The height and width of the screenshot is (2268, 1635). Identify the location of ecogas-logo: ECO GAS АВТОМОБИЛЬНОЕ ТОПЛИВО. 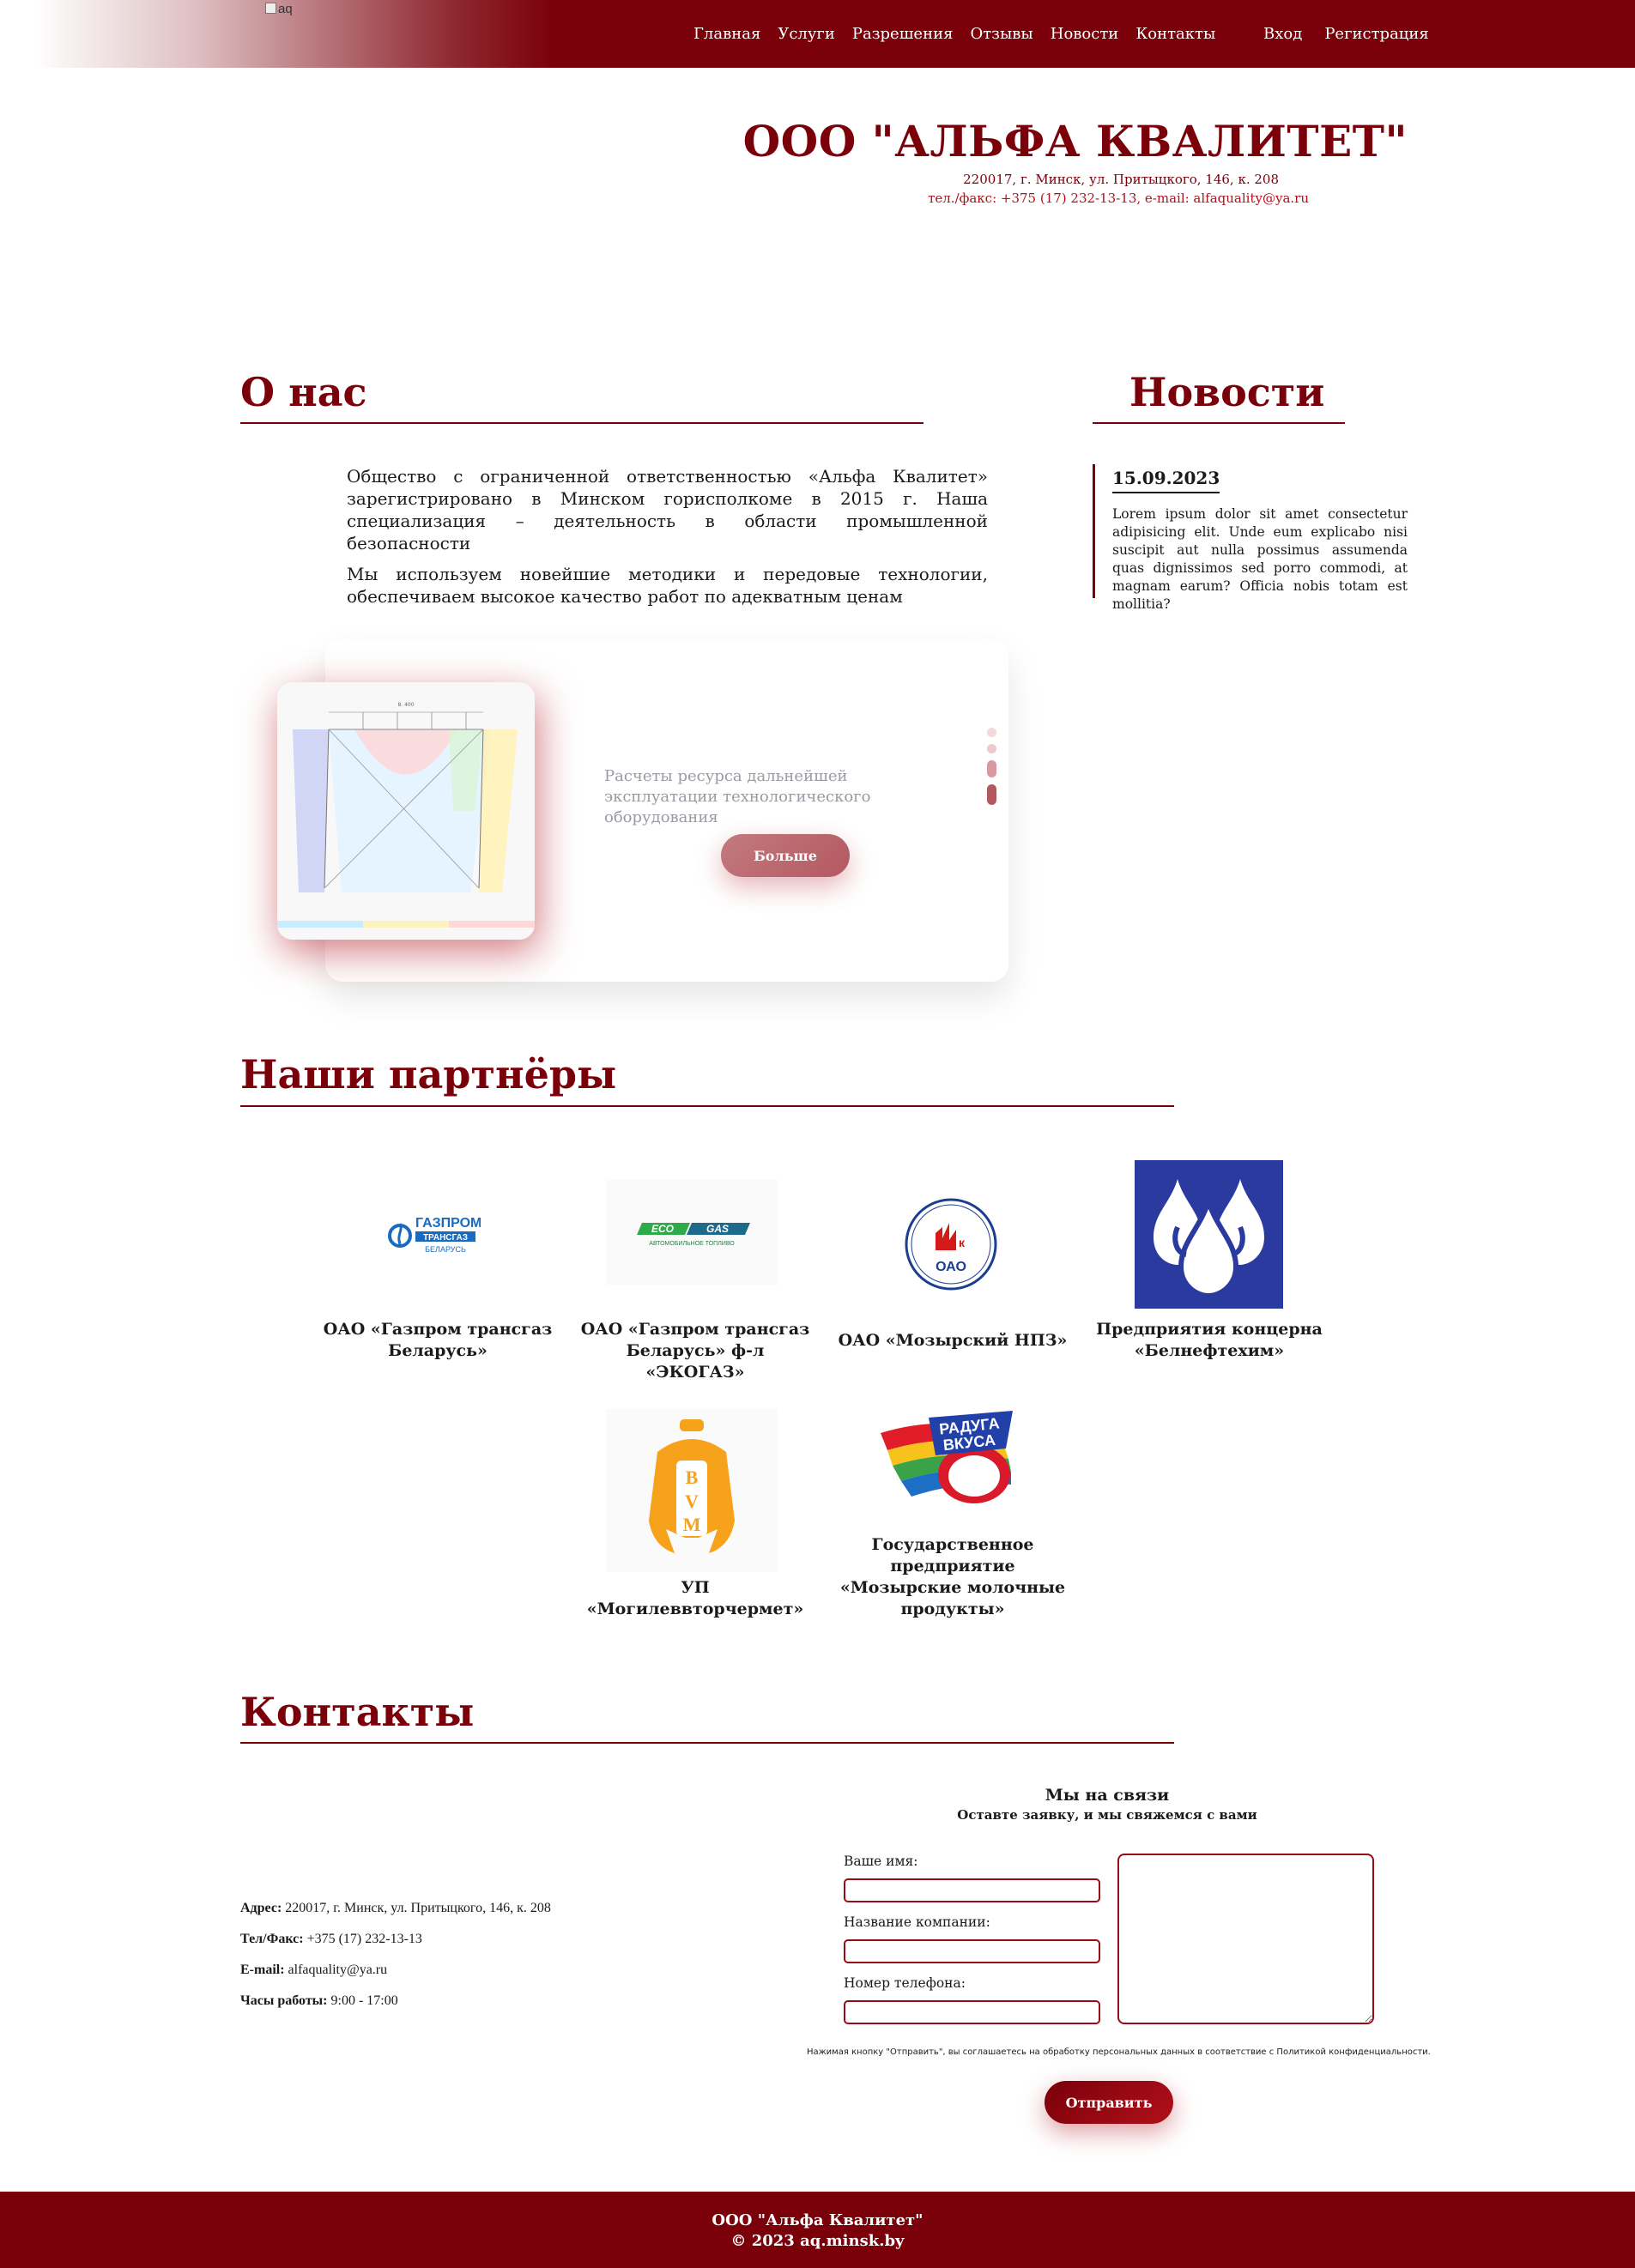
(692, 1232).